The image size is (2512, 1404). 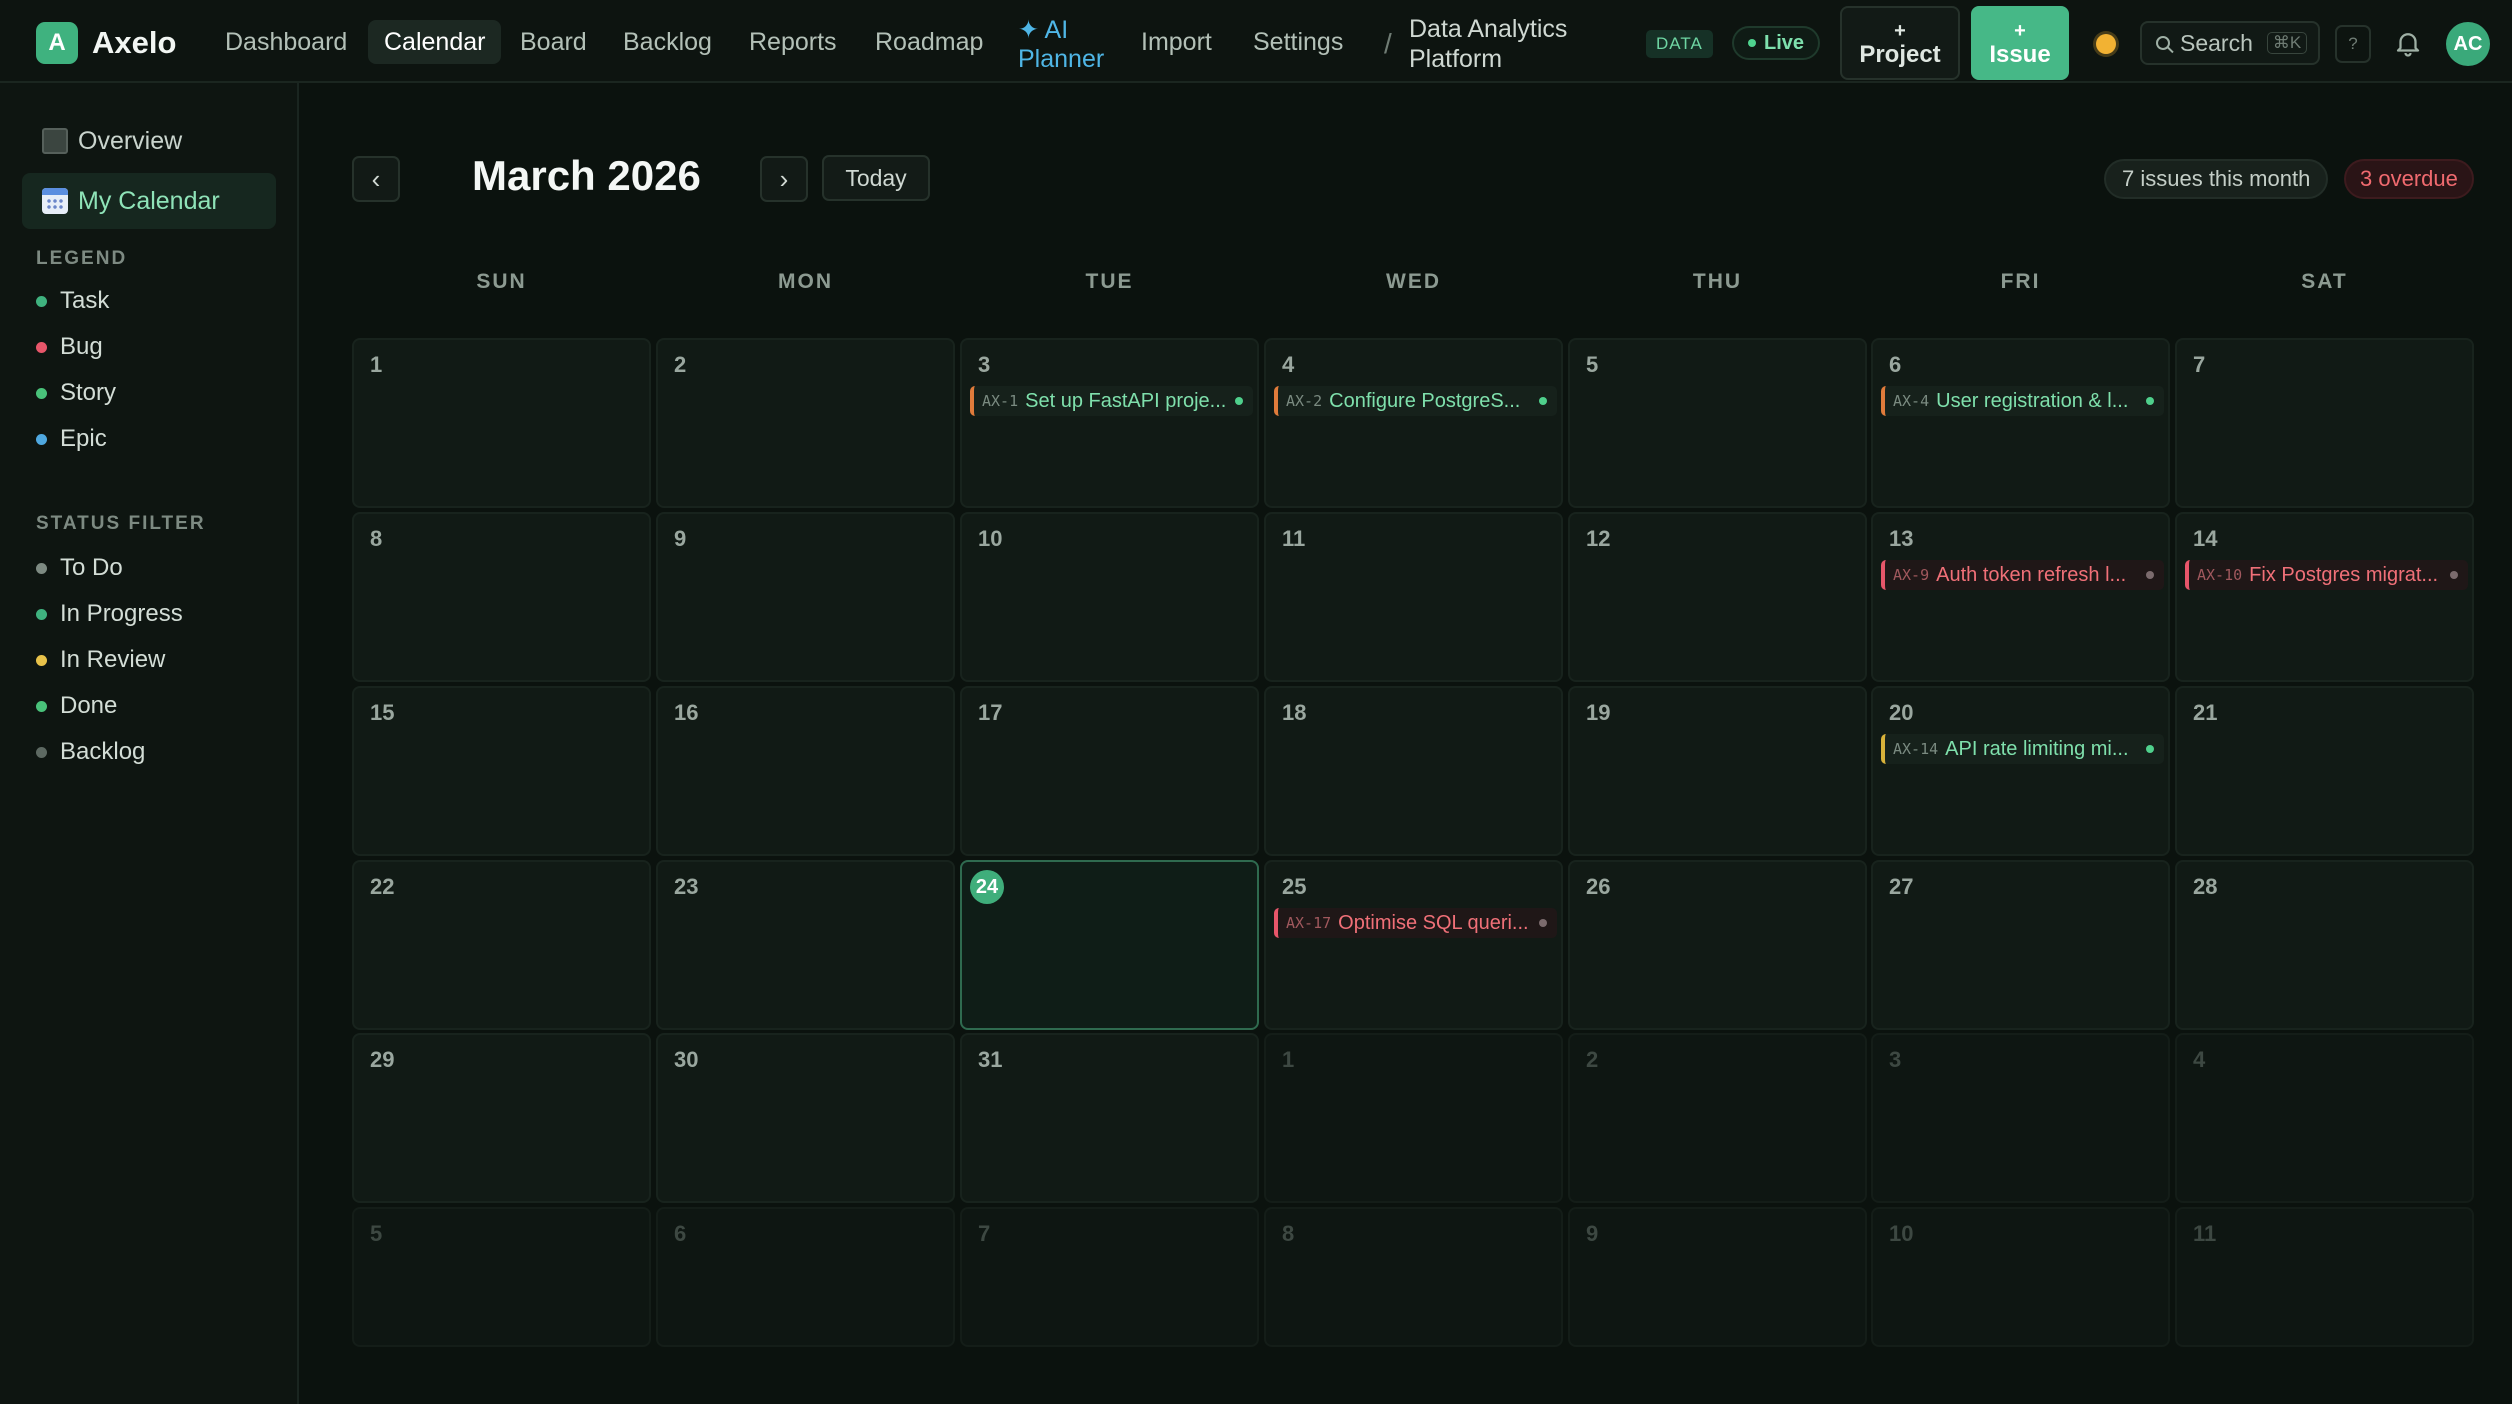 I want to click on overdue-count-badge: 3 overdue, so click(x=2409, y=179).